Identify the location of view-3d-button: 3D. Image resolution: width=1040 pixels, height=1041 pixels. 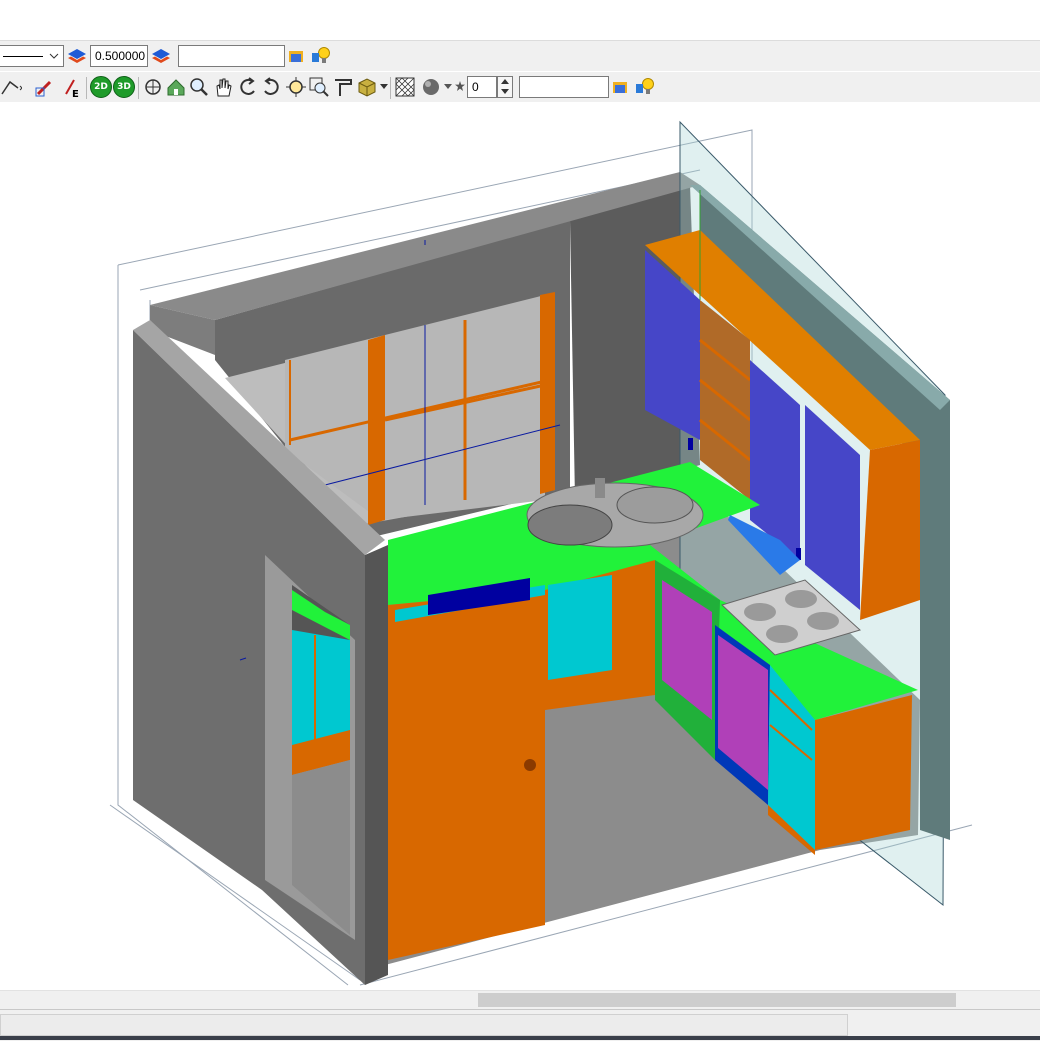
(124, 87).